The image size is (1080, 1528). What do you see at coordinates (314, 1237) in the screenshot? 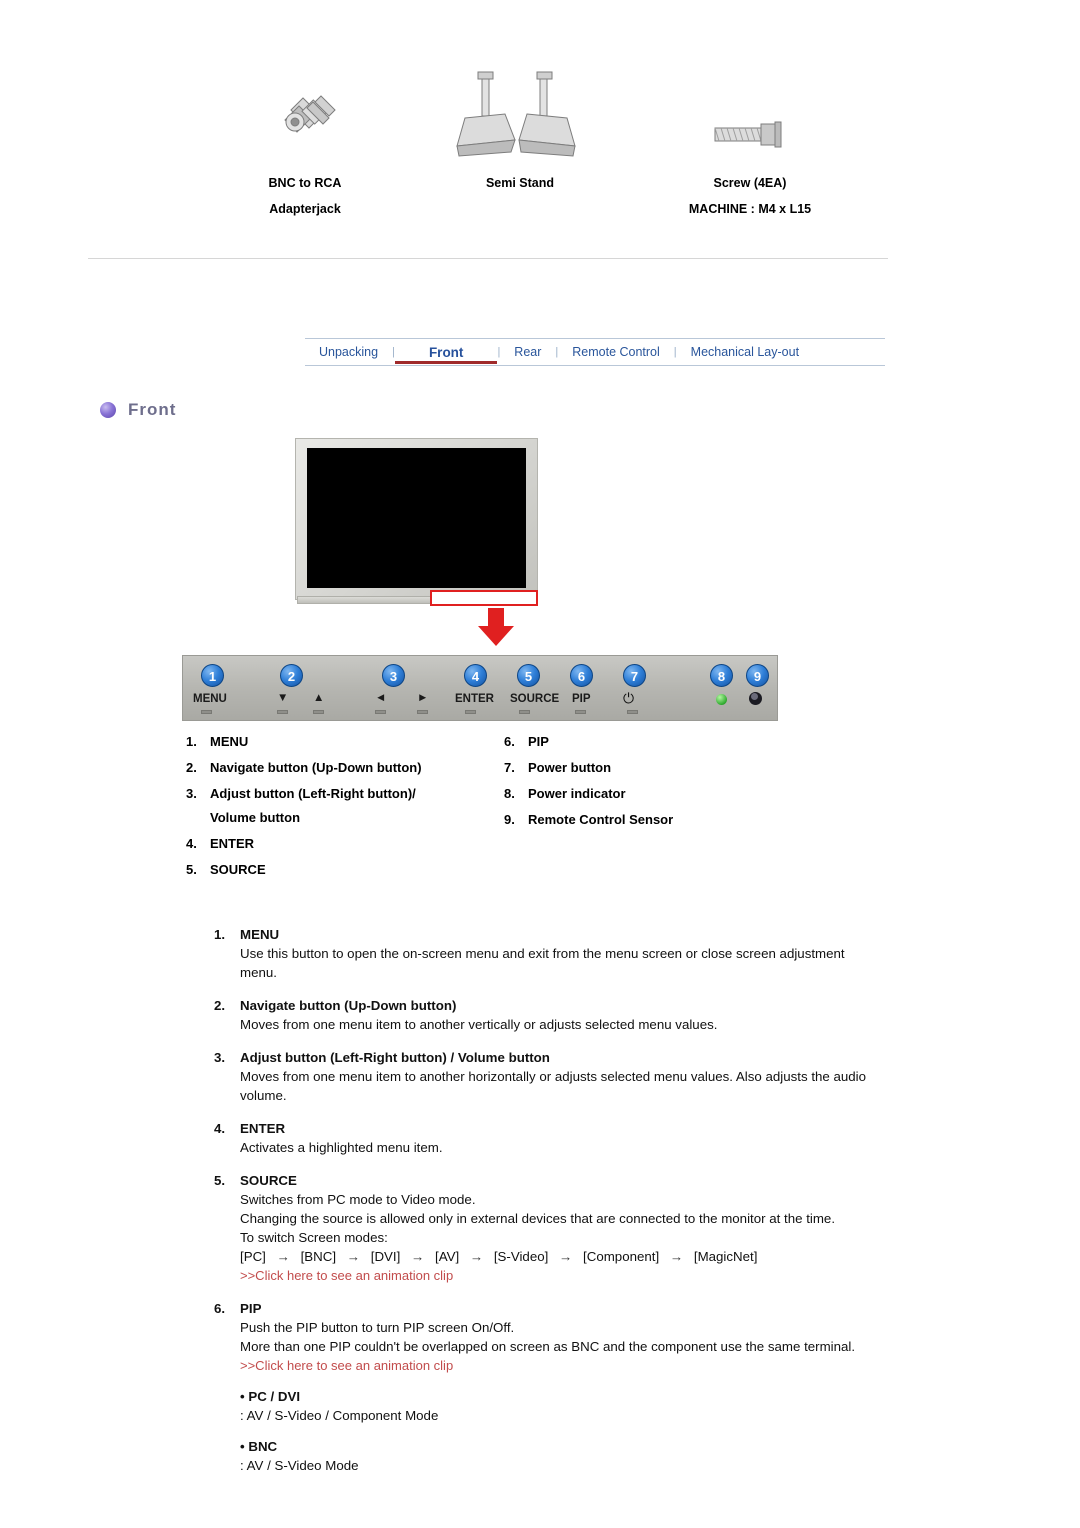
I see `detail-body-source-3: To switch Screen modes:` at bounding box center [314, 1237].